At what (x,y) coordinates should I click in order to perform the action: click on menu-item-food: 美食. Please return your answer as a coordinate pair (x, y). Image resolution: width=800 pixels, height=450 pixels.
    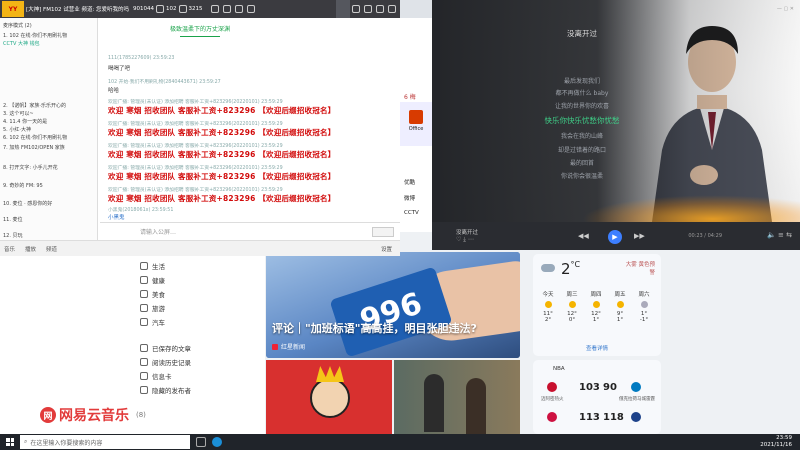
    Looking at the image, I should click on (152, 294).